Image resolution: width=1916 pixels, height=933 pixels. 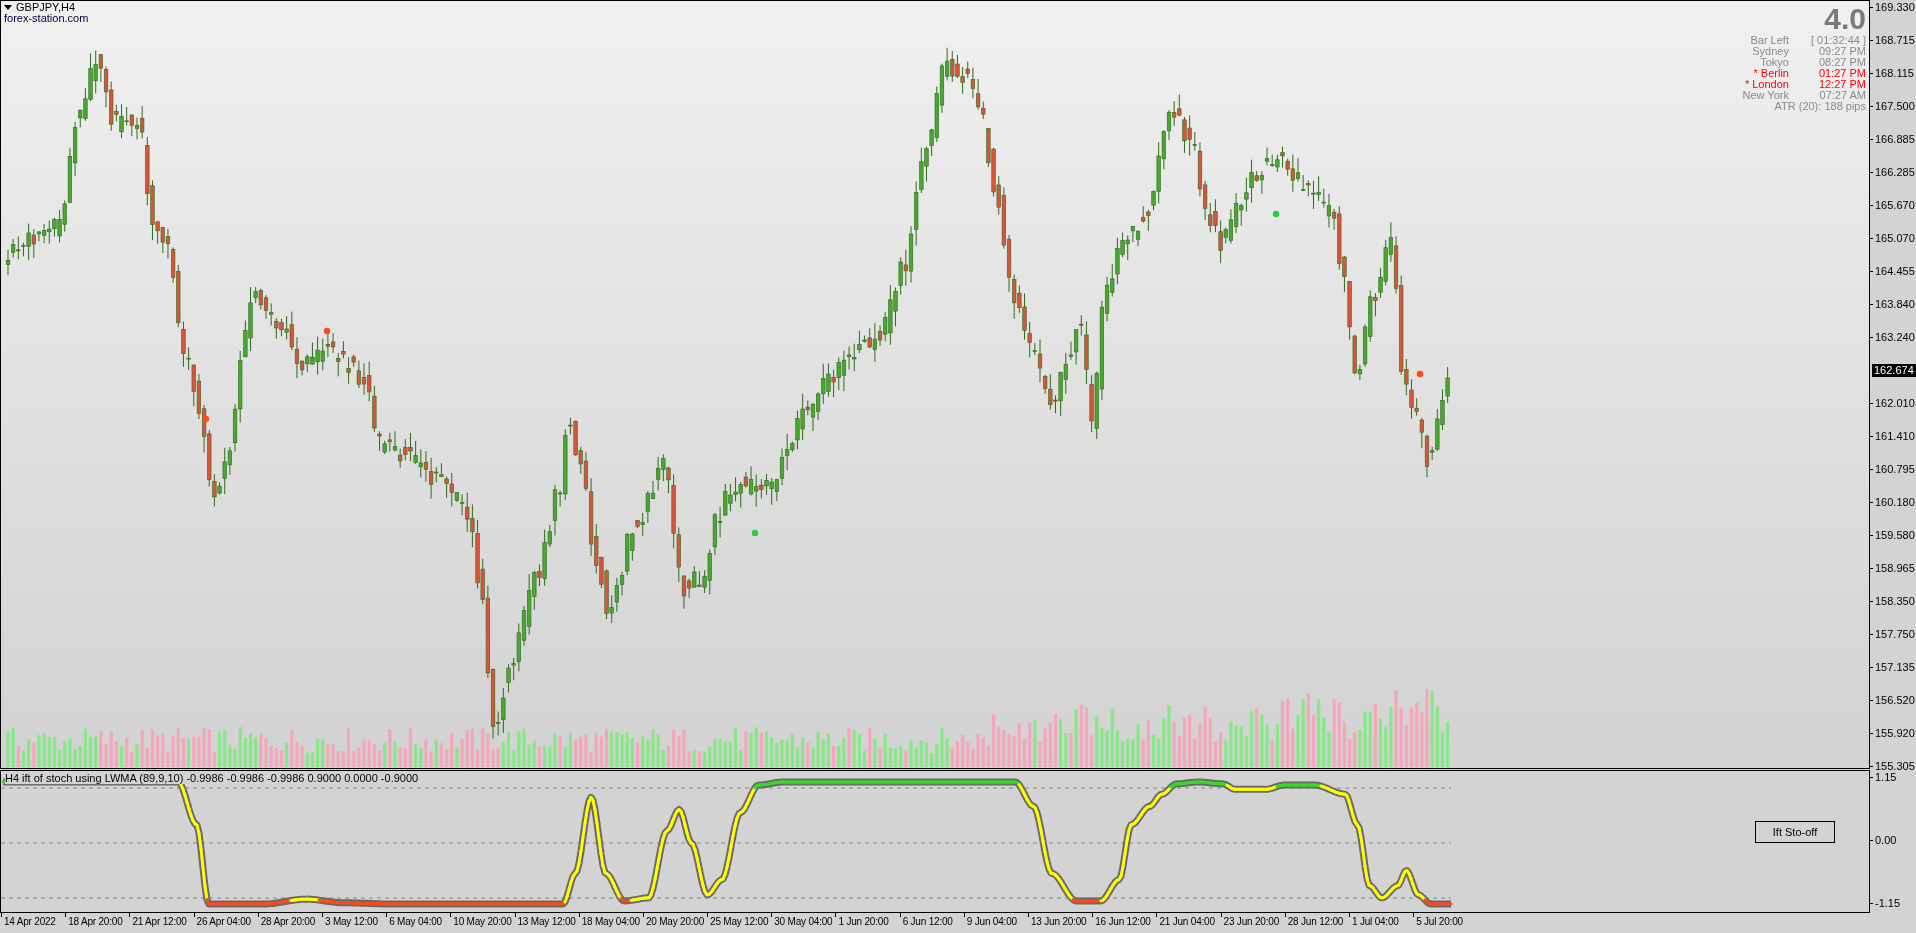 What do you see at coordinates (1841, 84) in the screenshot?
I see `session-time: 12:27 PM` at bounding box center [1841, 84].